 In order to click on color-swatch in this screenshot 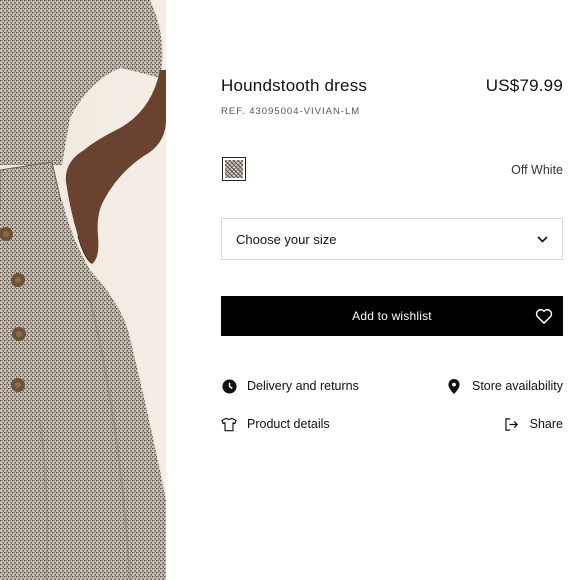, I will do `click(234, 169)`.